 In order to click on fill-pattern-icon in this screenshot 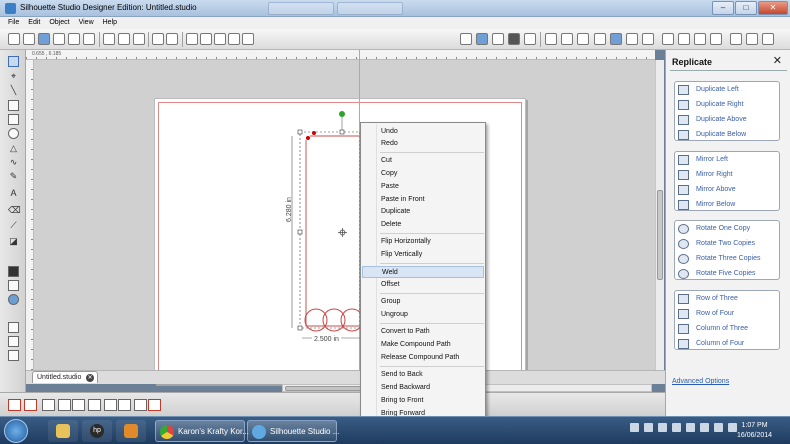, I will do `click(716, 39)`.